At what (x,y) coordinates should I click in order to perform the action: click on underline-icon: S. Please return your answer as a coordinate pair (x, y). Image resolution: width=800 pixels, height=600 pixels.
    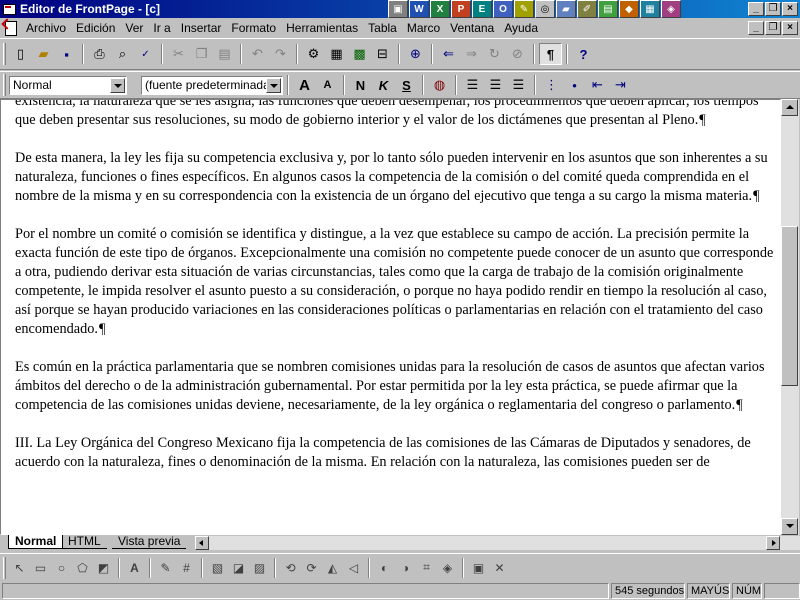
    Looking at the image, I should click on (406, 85).